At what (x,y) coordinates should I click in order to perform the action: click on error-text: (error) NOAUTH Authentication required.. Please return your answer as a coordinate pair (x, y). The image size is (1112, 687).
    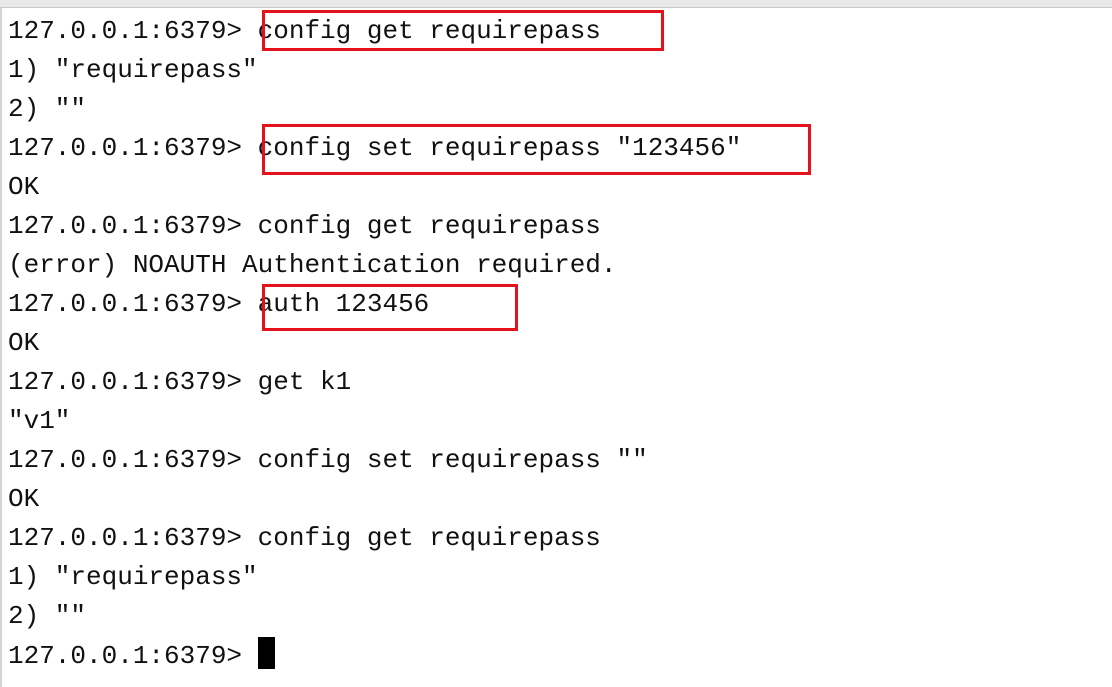
    Looking at the image, I should click on (312, 265).